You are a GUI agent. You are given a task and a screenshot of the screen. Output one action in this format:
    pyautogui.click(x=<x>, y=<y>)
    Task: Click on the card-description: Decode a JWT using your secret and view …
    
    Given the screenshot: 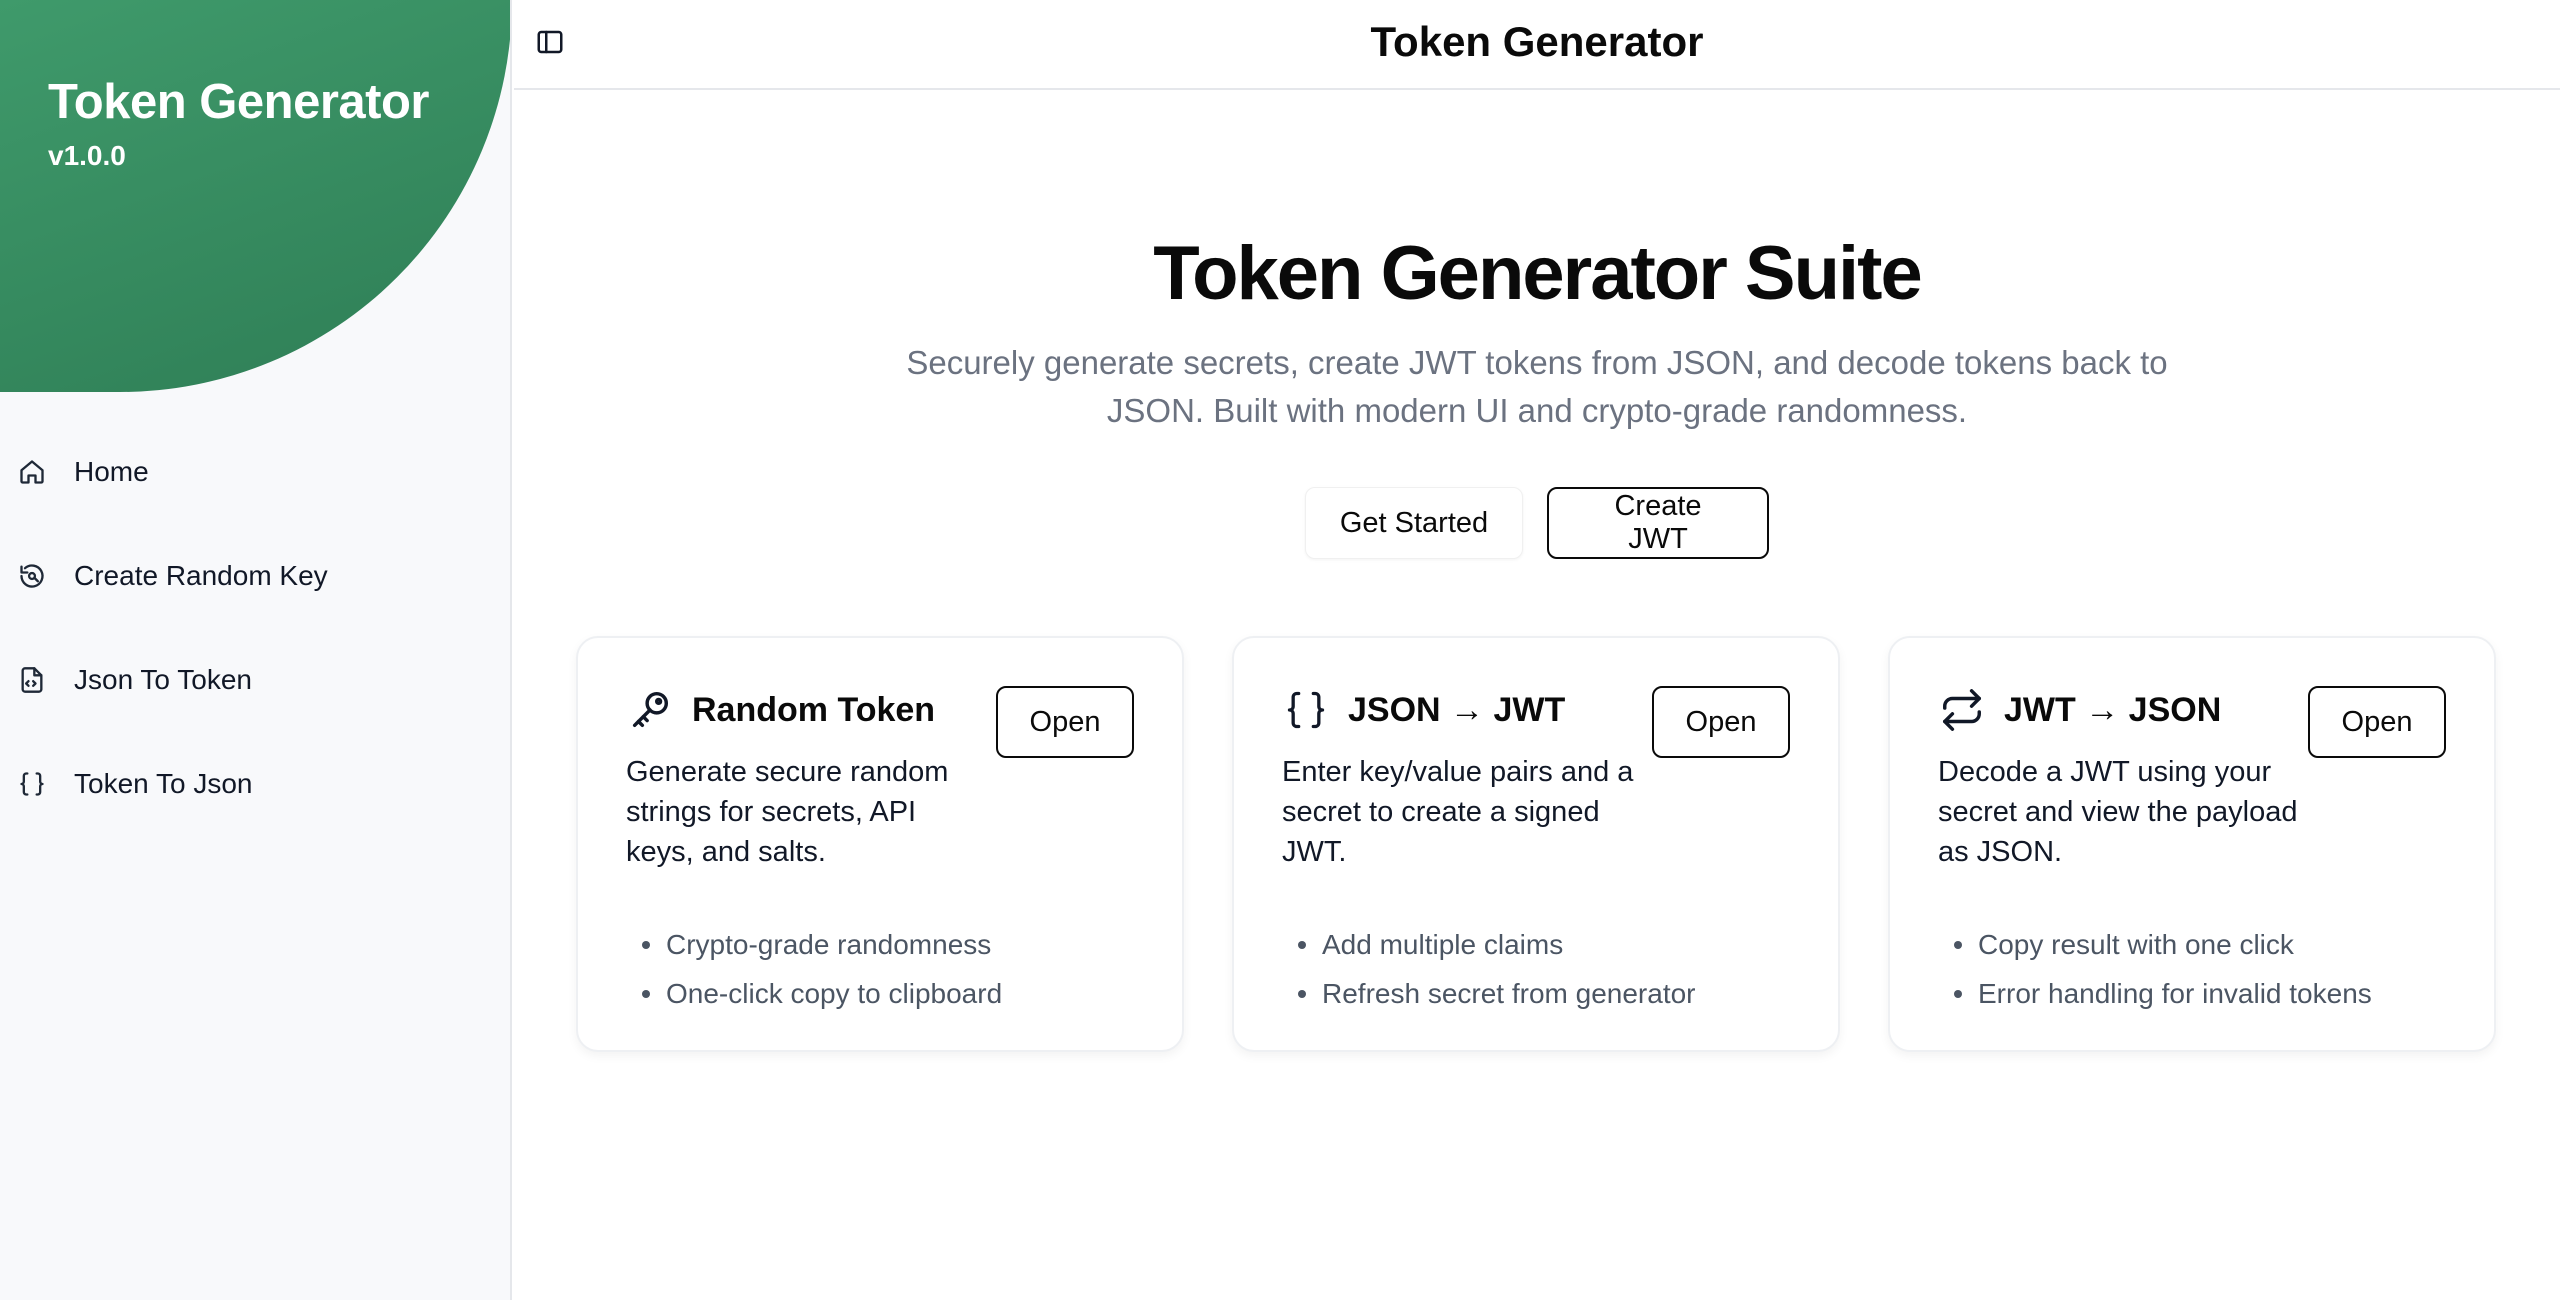 What is the action you would take?
    pyautogui.click(x=2118, y=812)
    